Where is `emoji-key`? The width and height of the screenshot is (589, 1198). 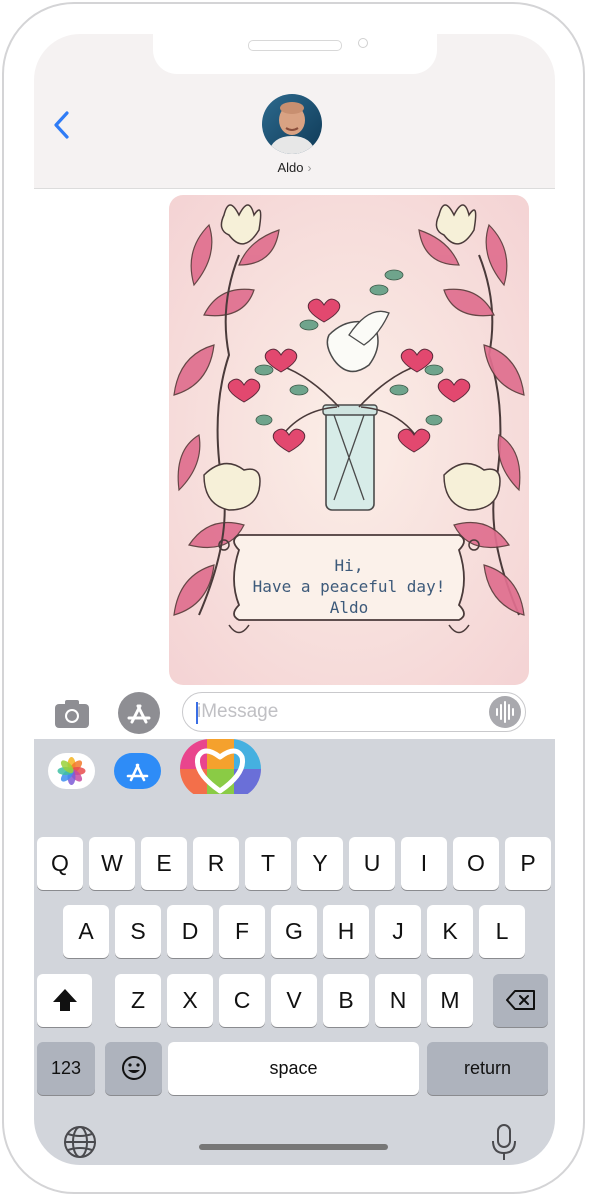 emoji-key is located at coordinates (133, 1068).